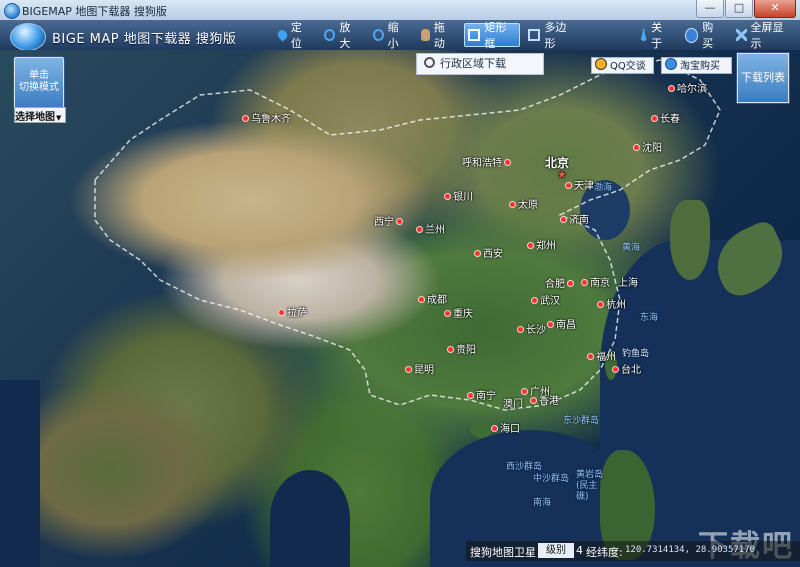 The height and width of the screenshot is (567, 800). I want to click on polygon-select-button: 多边形, so click(552, 35).